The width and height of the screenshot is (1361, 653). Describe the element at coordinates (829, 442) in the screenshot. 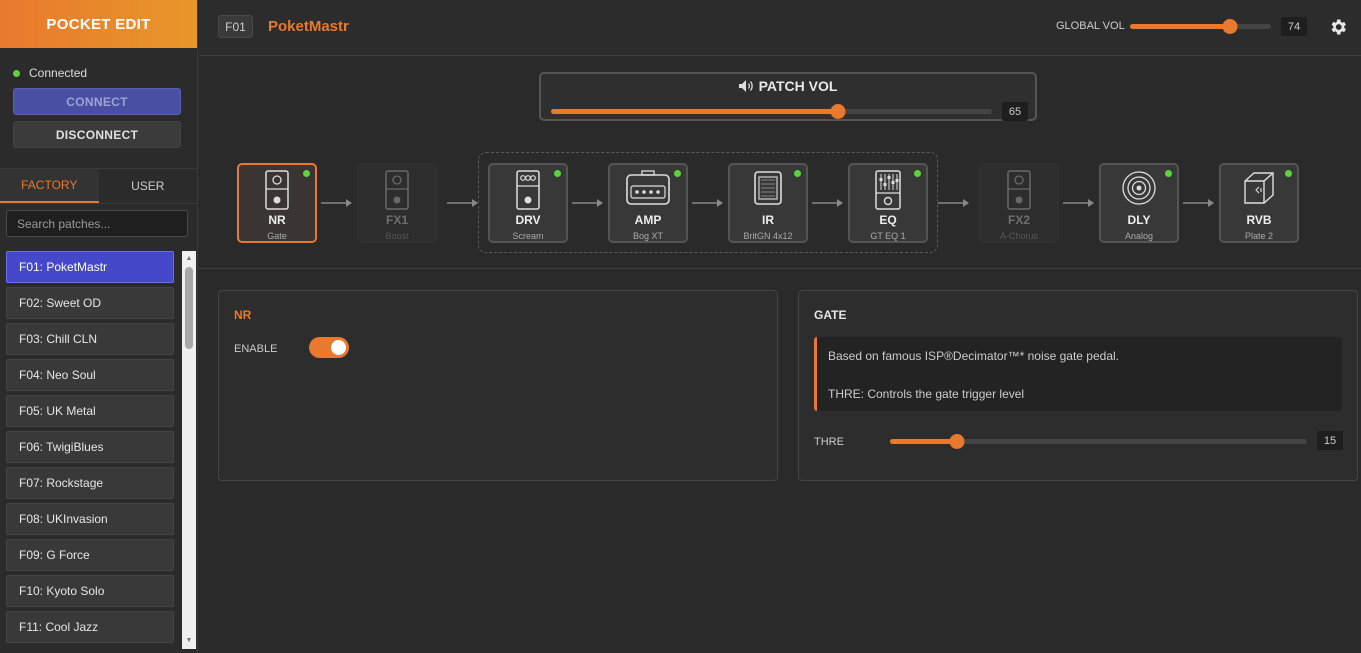

I see `thre-label: THRE` at that location.